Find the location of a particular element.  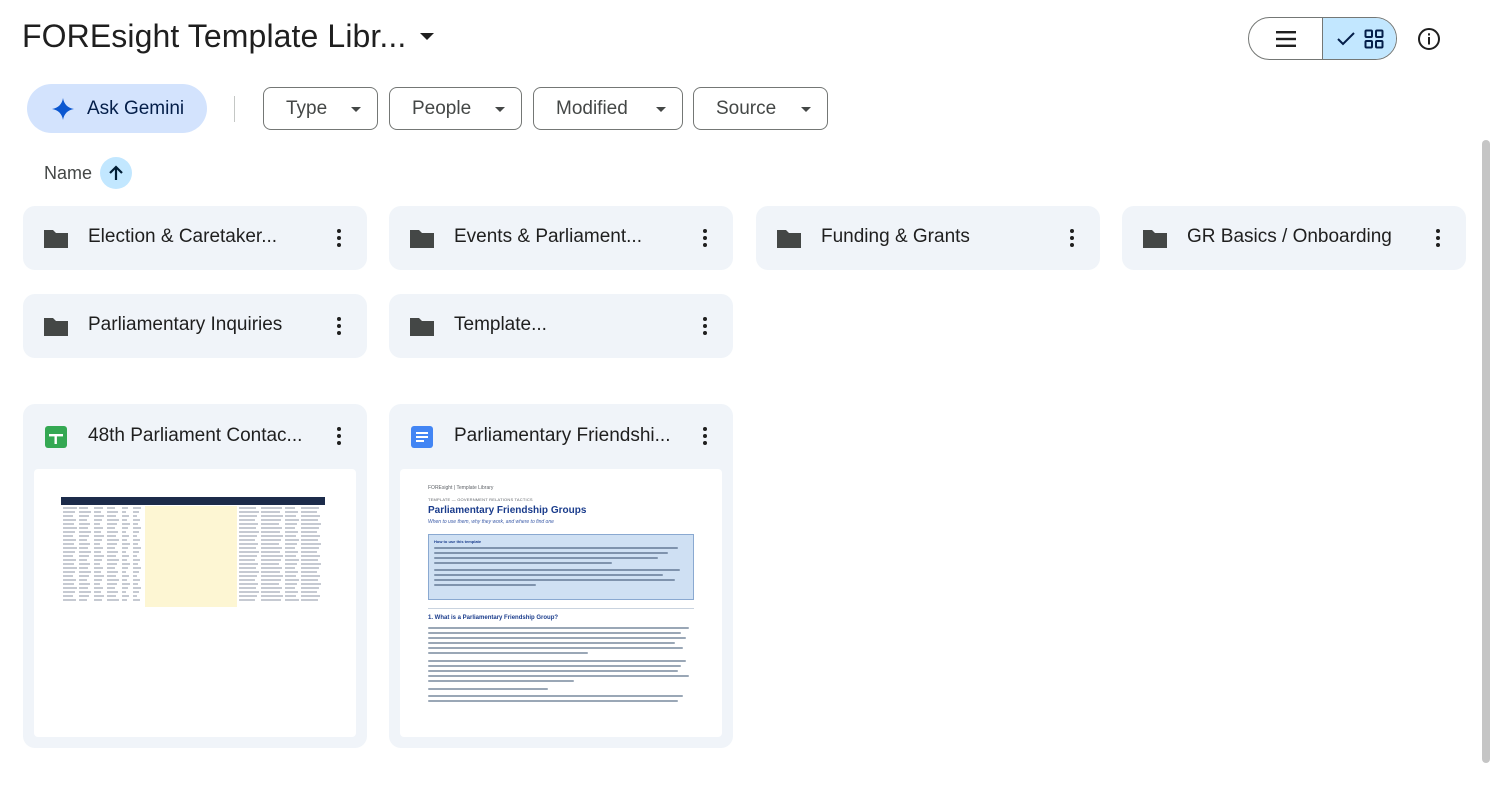

info-button is located at coordinates (1429, 39).